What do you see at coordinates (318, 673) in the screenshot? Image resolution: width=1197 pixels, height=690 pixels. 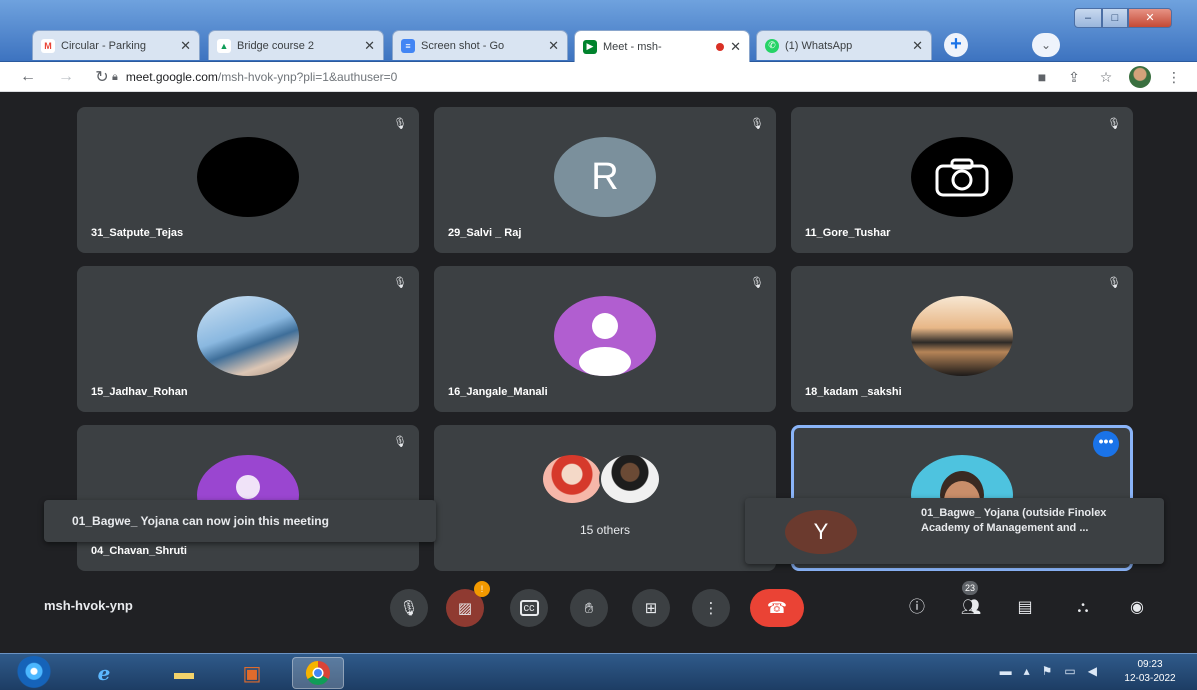 I see `chrome-icon` at bounding box center [318, 673].